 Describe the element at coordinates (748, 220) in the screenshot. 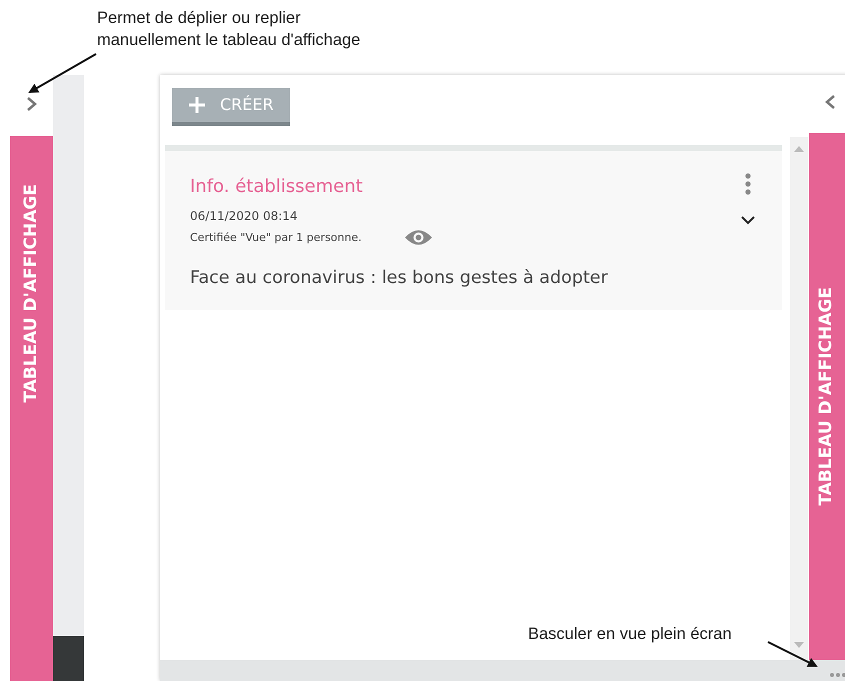

I see `chevron-down-icon` at that location.